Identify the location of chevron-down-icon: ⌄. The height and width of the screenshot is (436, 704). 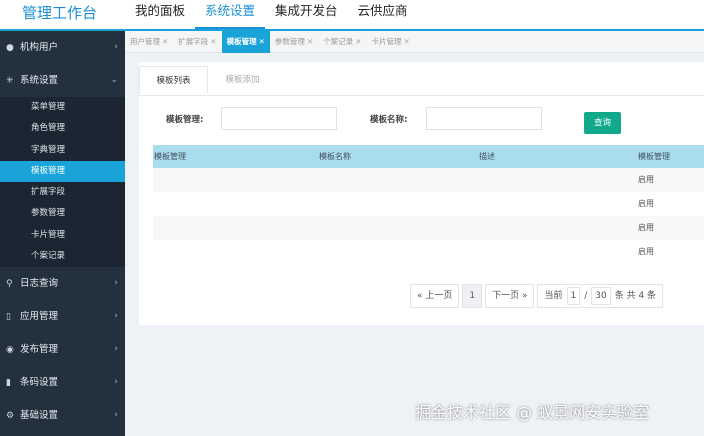
(114, 80).